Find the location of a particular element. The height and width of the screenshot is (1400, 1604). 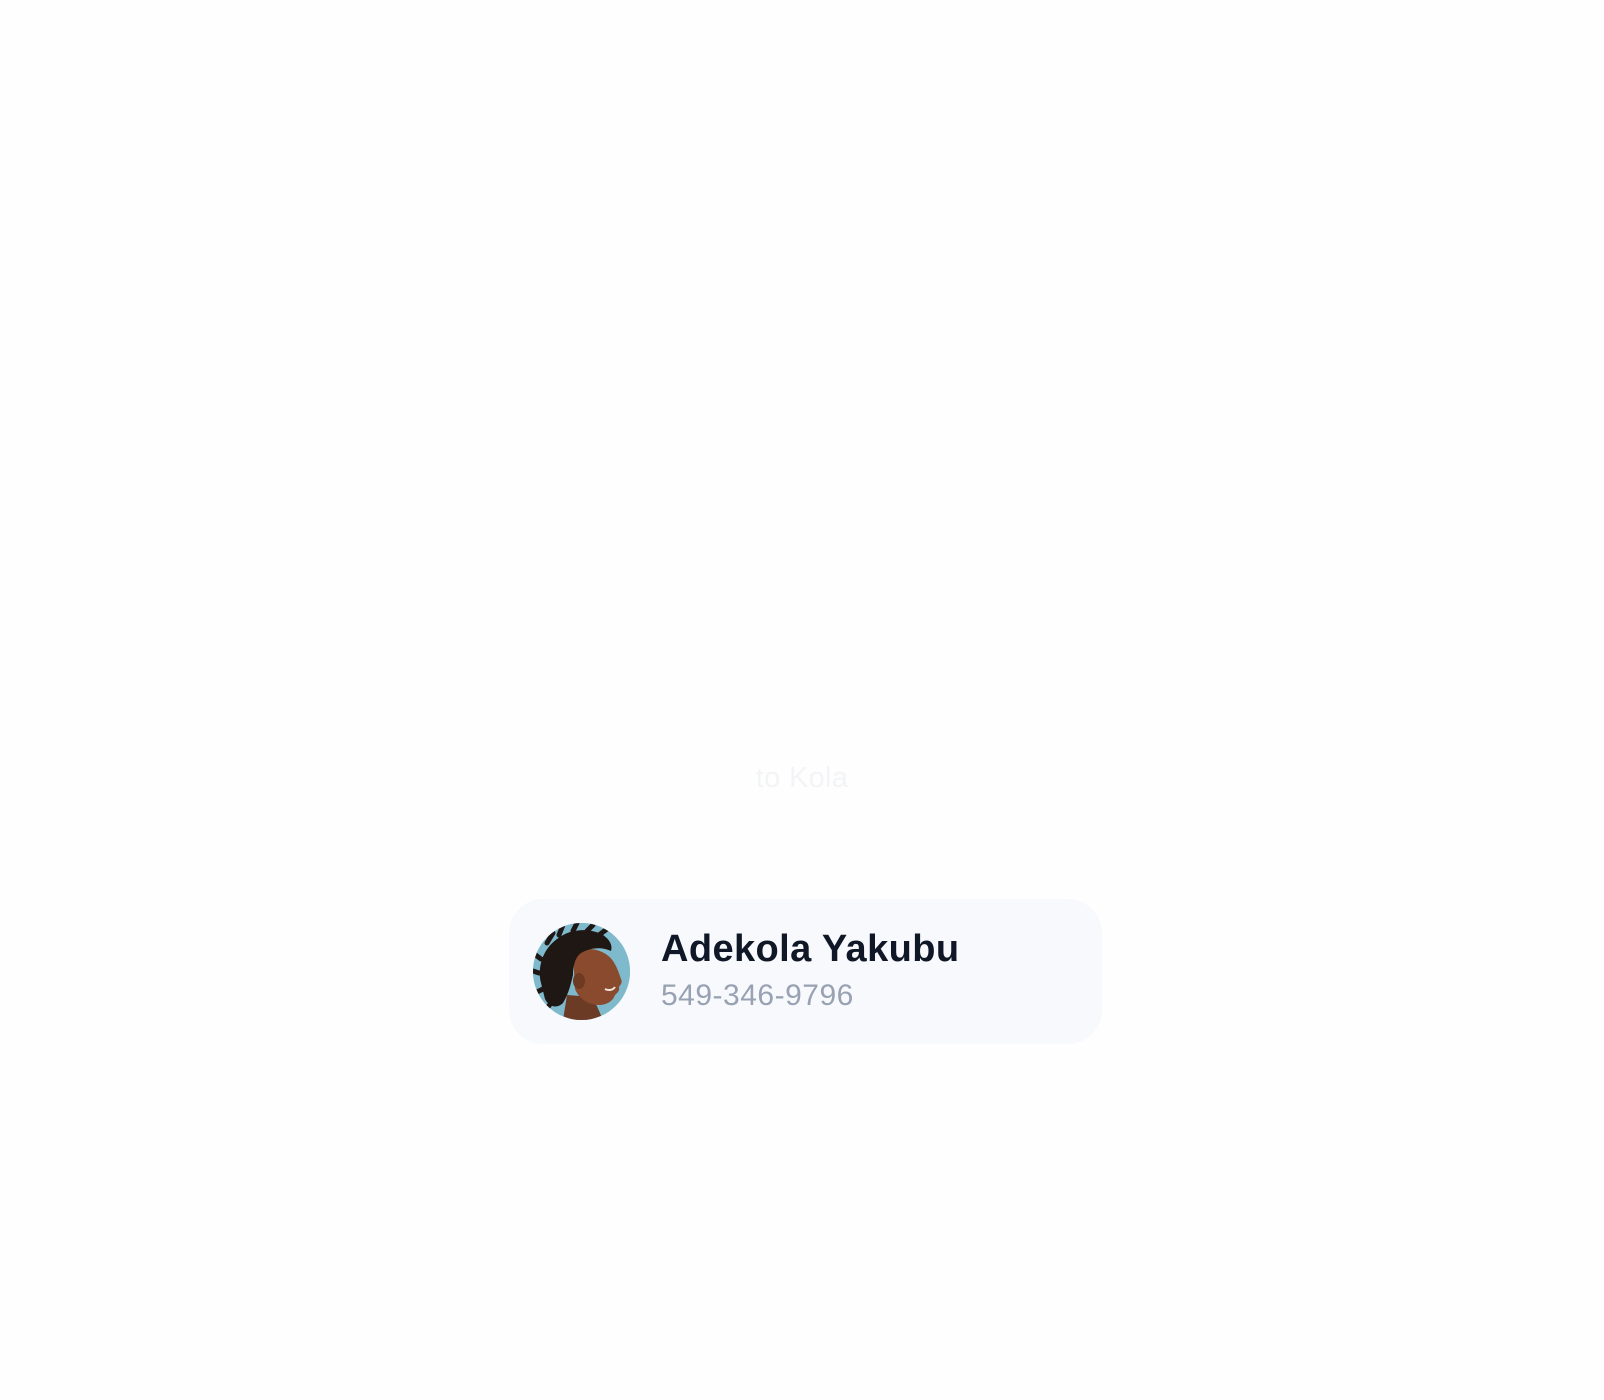

contact-avatar is located at coordinates (581, 971).